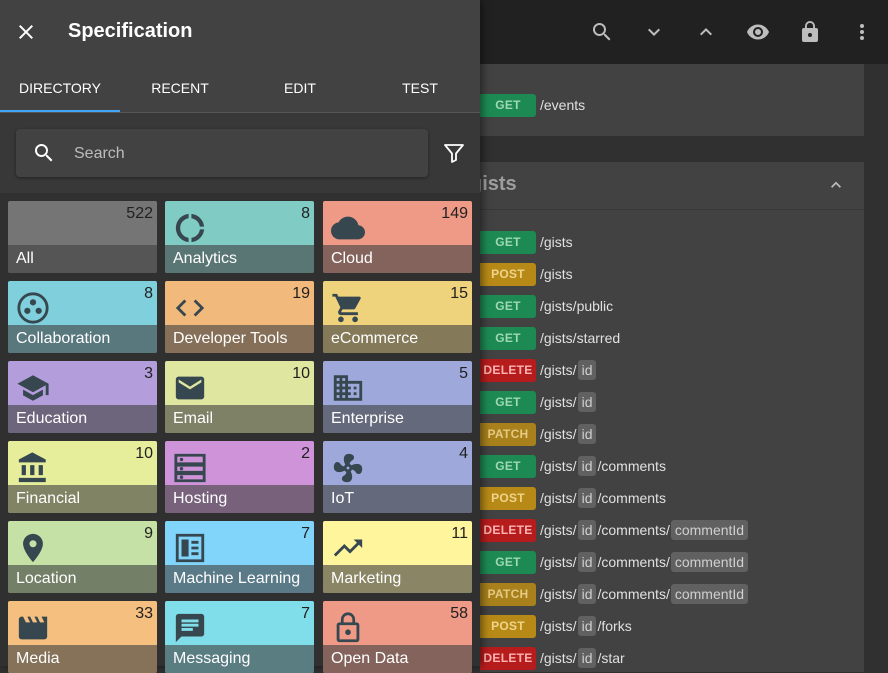 This screenshot has width=888, height=673. What do you see at coordinates (614, 594) in the screenshot?
I see `endpoint-row: PATCH/gists/id/comments/commentId` at bounding box center [614, 594].